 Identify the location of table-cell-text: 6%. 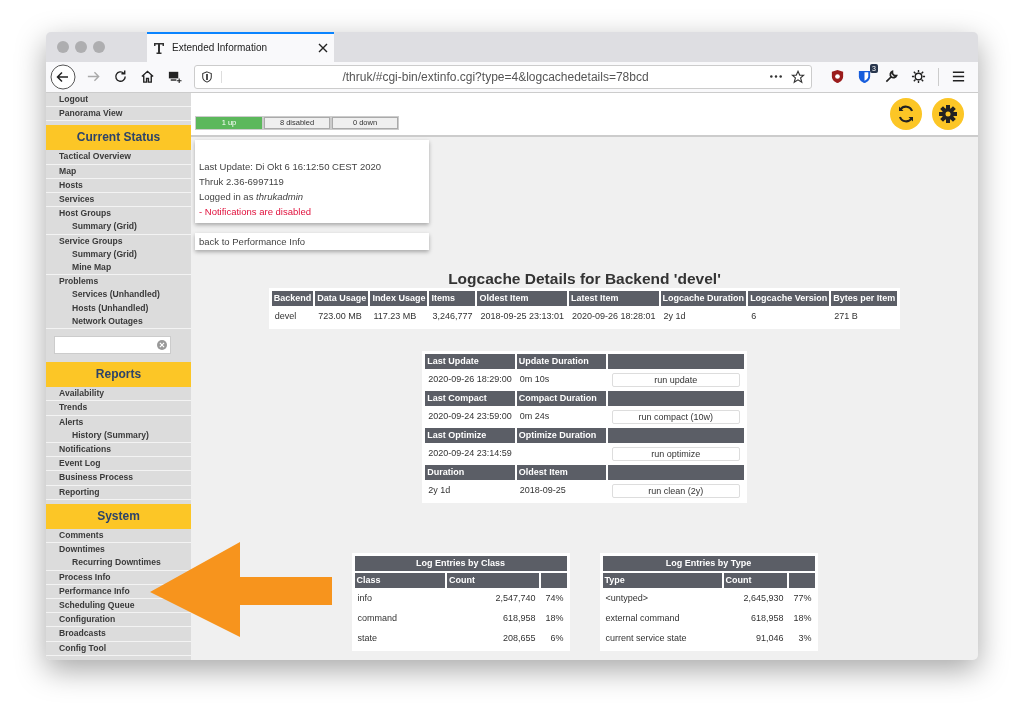
(557, 639).